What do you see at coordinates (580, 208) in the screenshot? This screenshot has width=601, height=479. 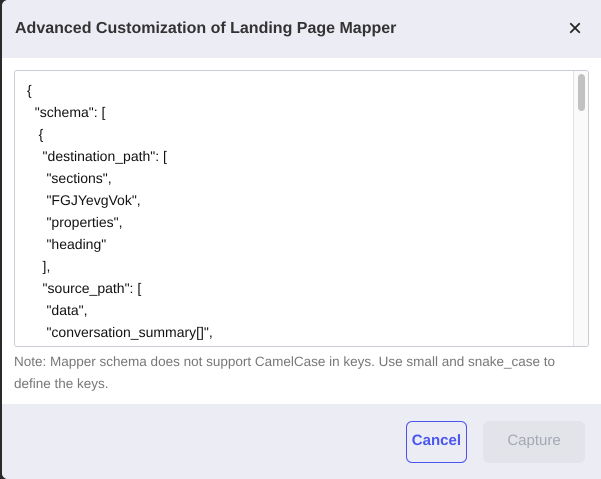 I see `scrollbar` at bounding box center [580, 208].